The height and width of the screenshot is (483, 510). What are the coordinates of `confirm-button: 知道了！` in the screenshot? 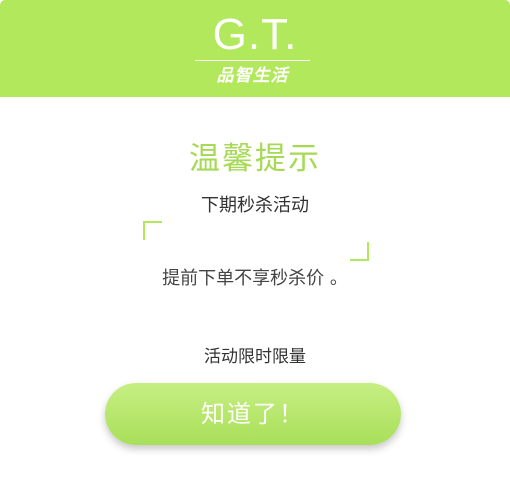 It's located at (253, 414).